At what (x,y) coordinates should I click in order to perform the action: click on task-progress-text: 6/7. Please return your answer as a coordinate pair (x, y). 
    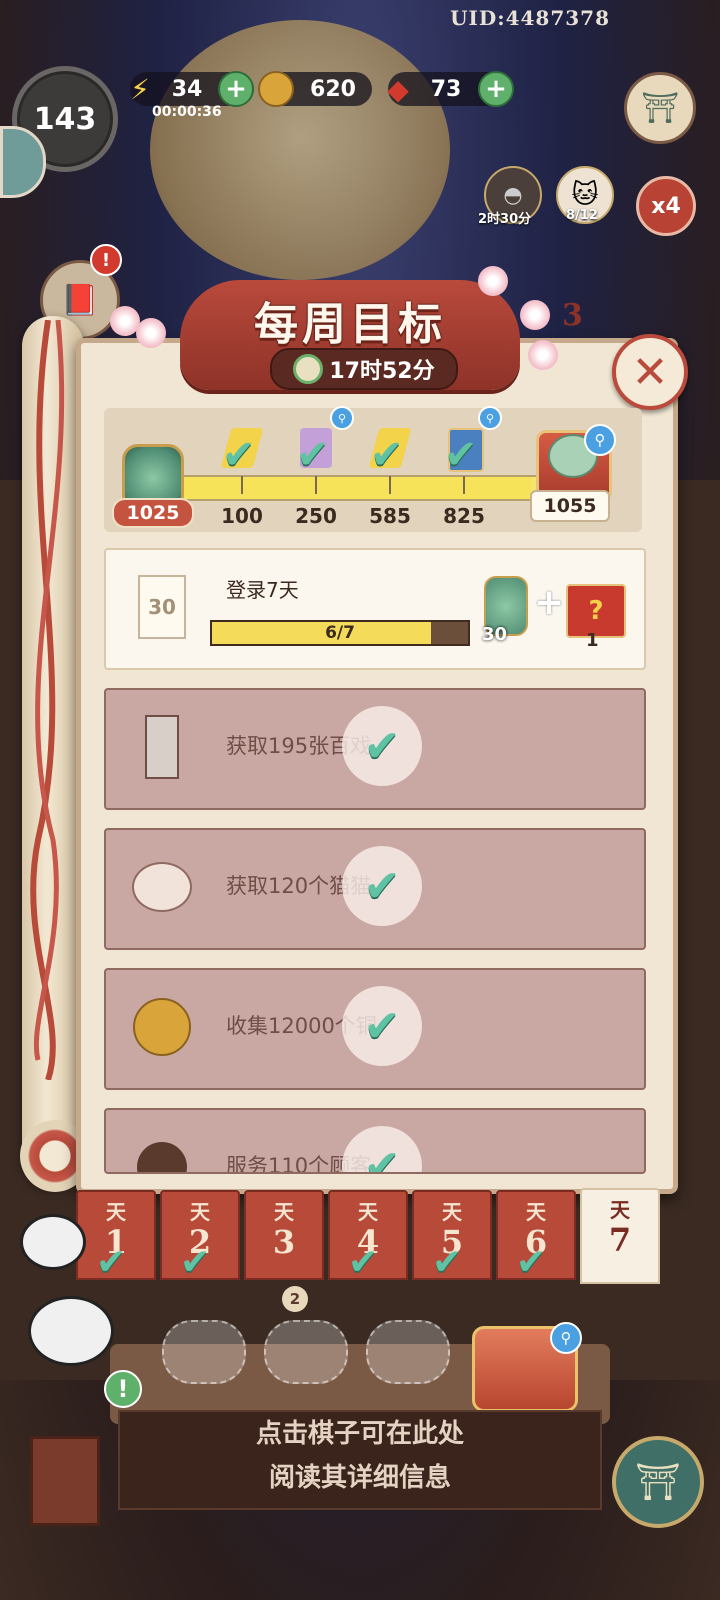
    Looking at the image, I should click on (340, 633).